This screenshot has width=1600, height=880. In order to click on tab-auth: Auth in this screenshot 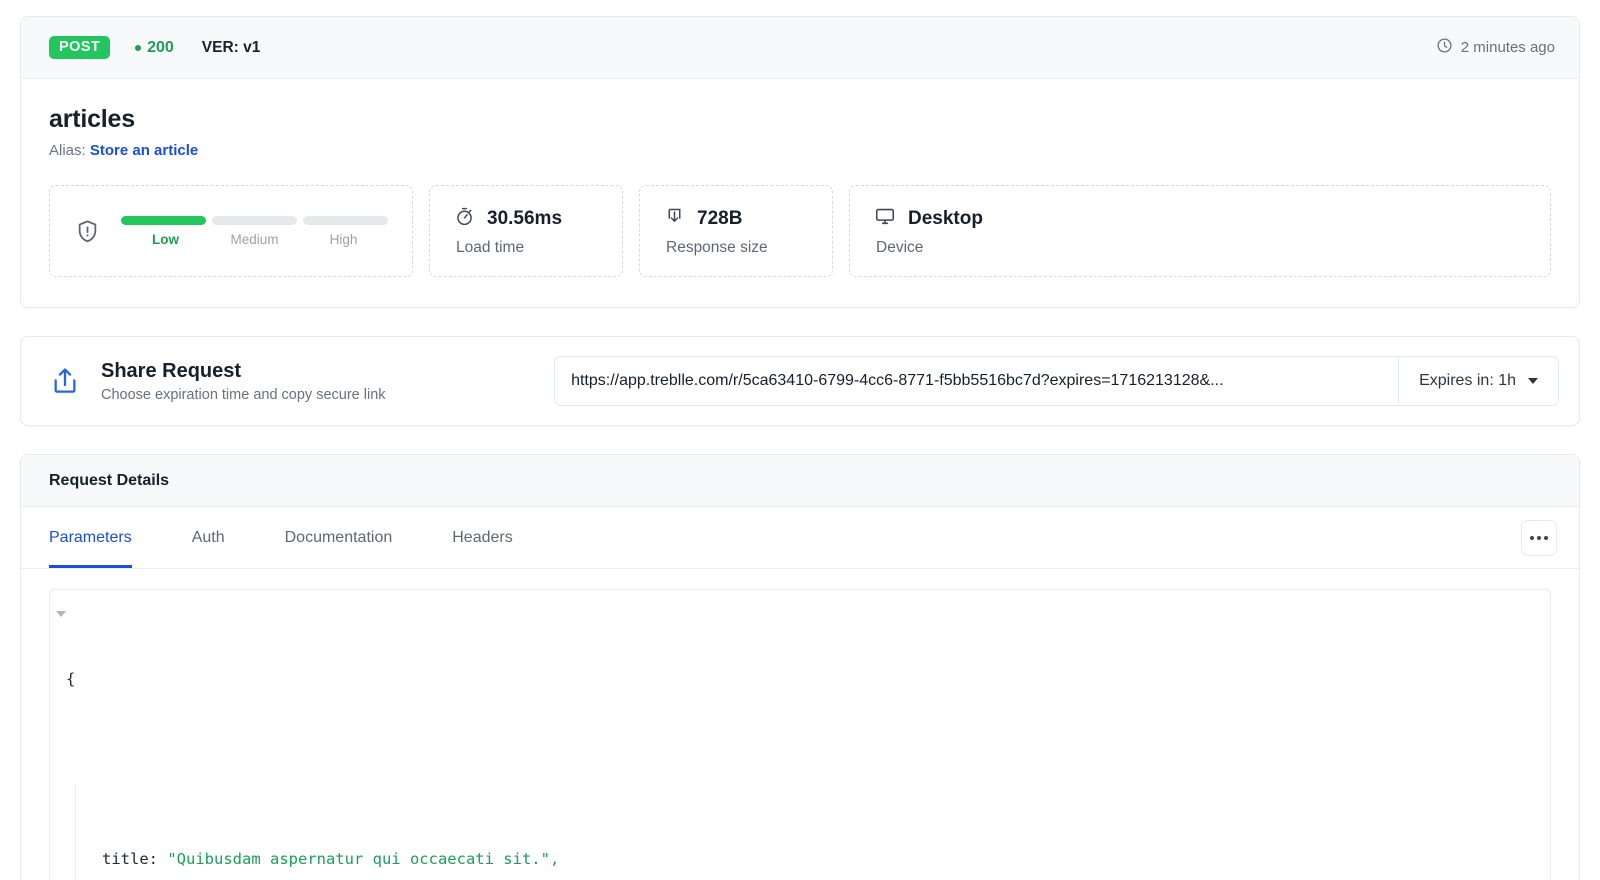, I will do `click(208, 538)`.